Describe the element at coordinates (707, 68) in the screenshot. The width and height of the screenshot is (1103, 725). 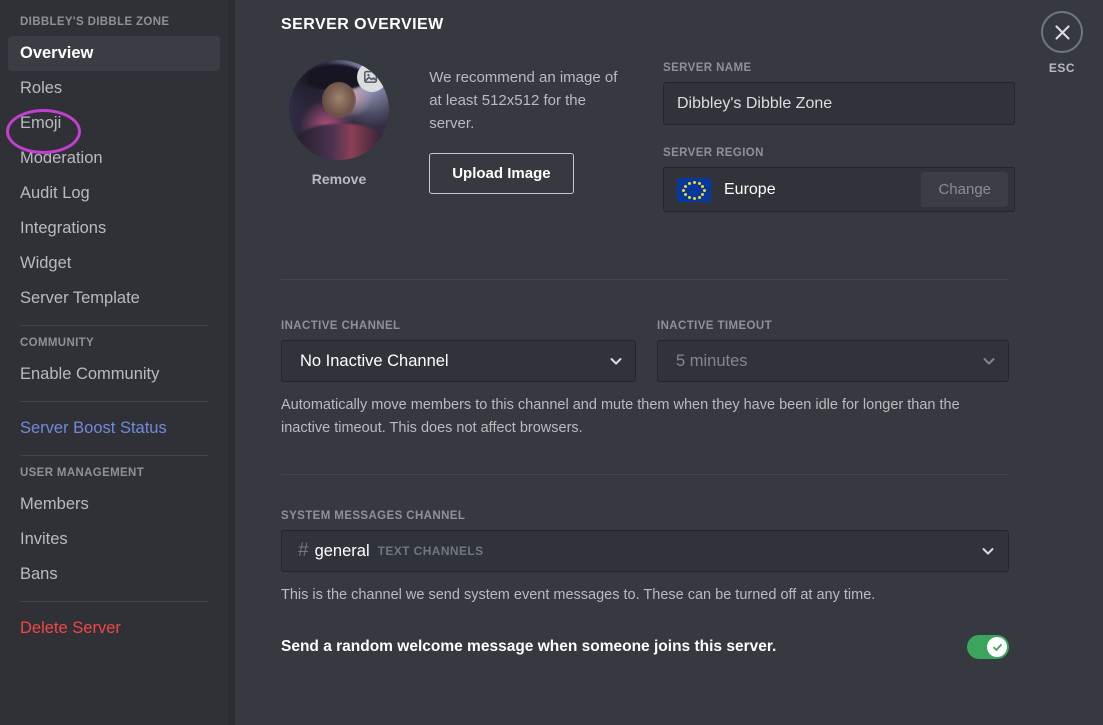
I see `server-name-label: SERVER NAME` at that location.